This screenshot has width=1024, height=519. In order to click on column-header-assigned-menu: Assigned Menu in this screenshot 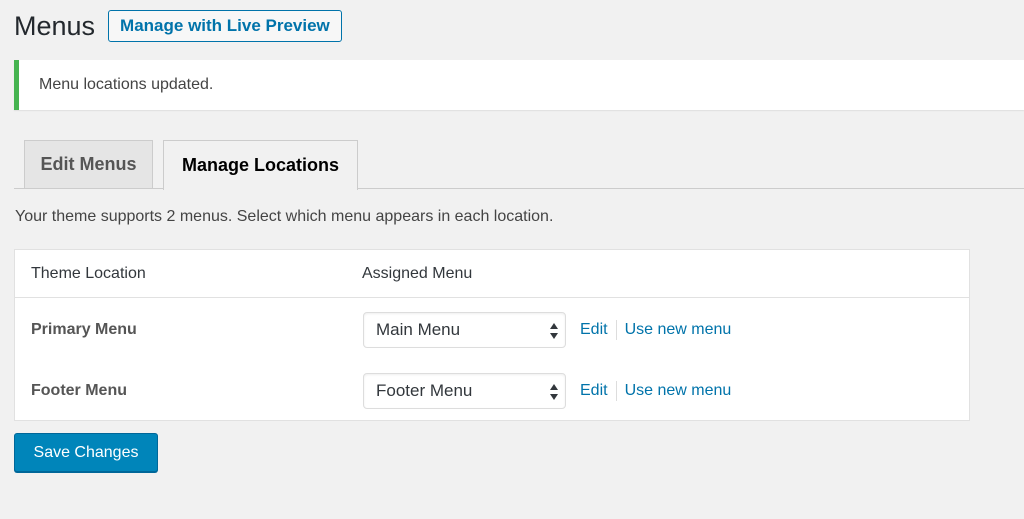, I will do `click(417, 273)`.